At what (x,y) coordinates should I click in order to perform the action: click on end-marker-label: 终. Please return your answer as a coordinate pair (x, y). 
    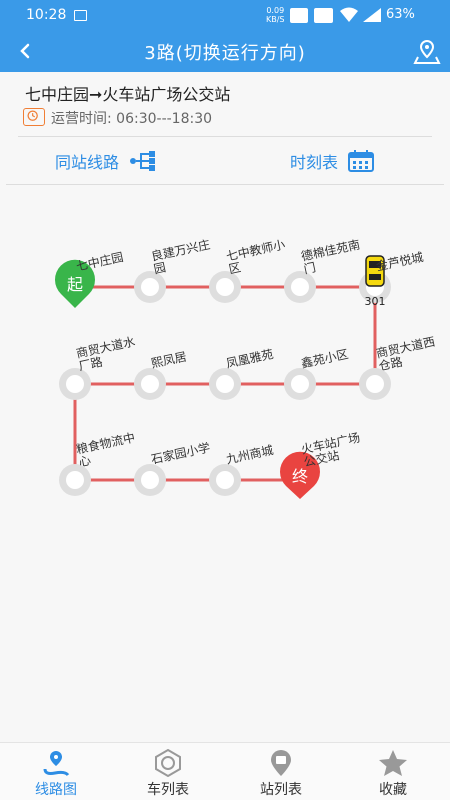
    Looking at the image, I should click on (300, 476).